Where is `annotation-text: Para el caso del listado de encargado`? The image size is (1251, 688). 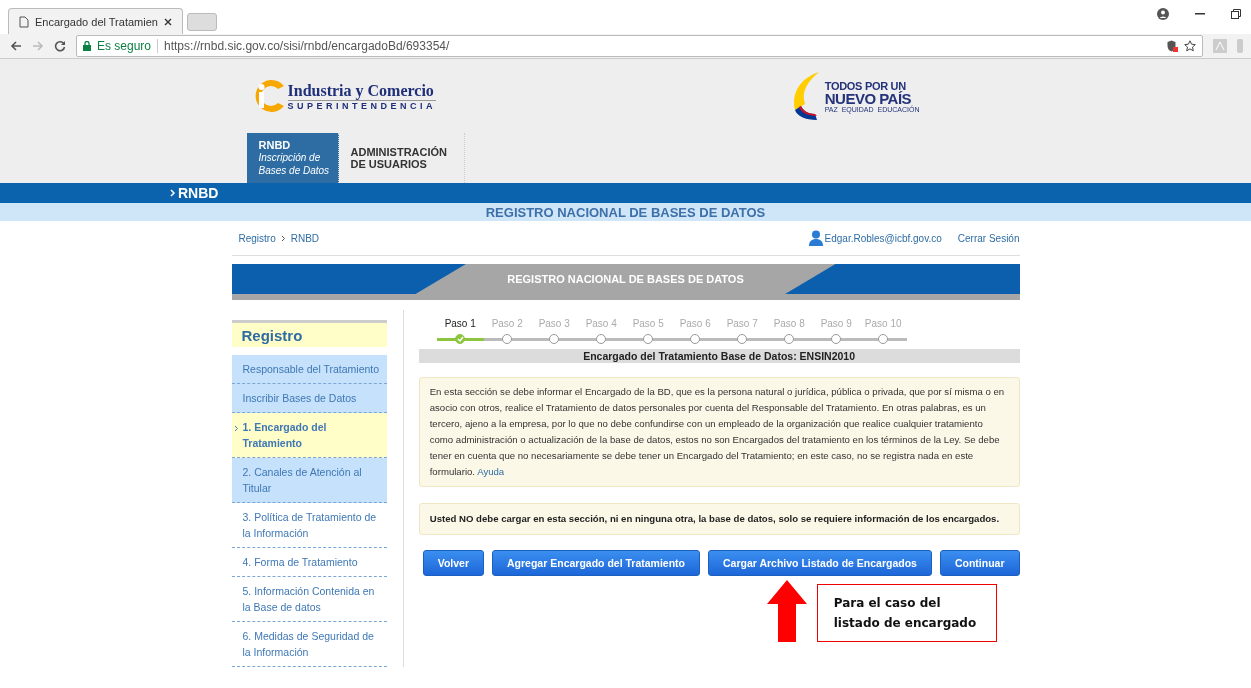
annotation-text: Para el caso del listado de encargado is located at coordinates (906, 613).